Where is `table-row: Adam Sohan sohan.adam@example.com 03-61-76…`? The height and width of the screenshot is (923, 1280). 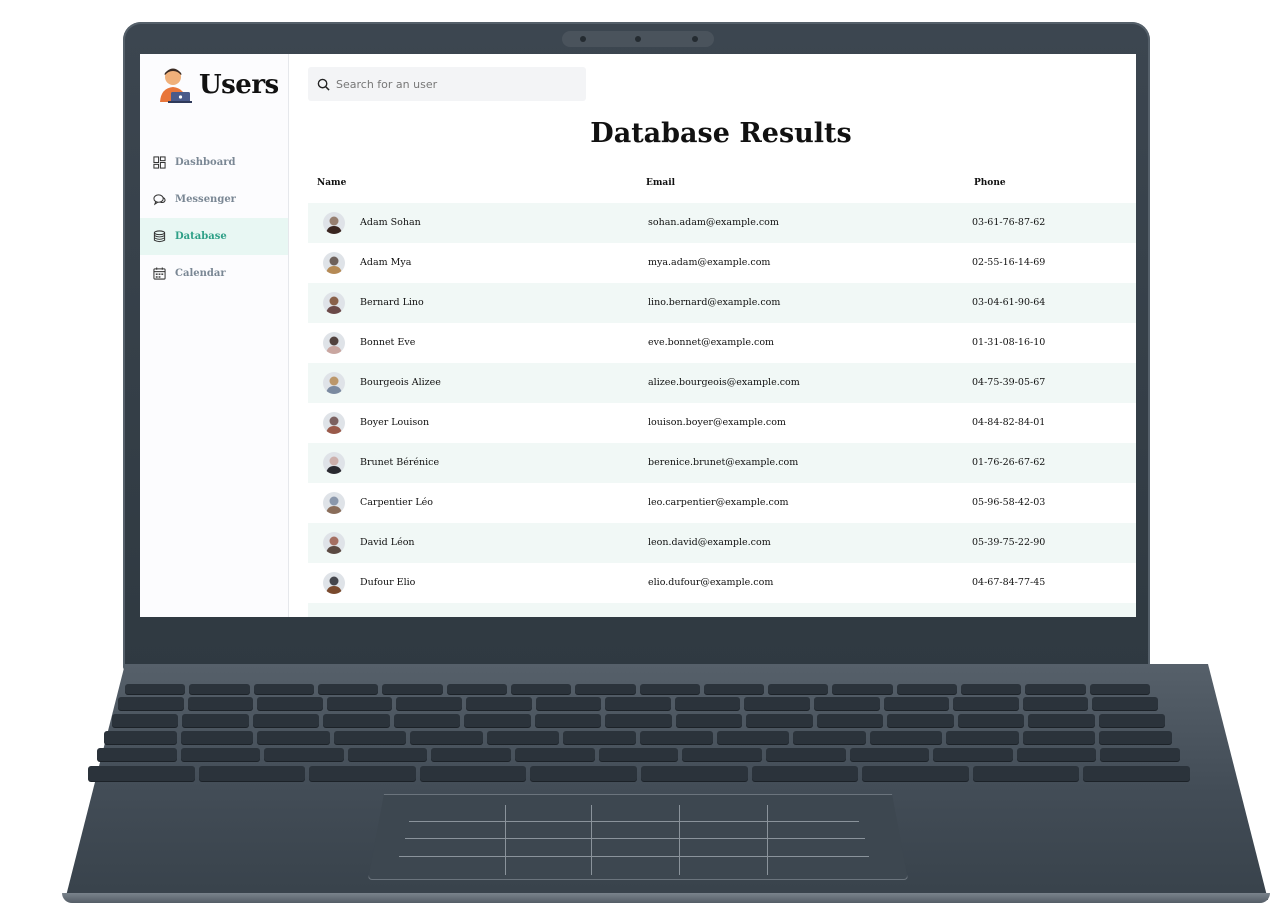
table-row: Adam Sohan sohan.adam@example.com 03-61-76… is located at coordinates (722, 223).